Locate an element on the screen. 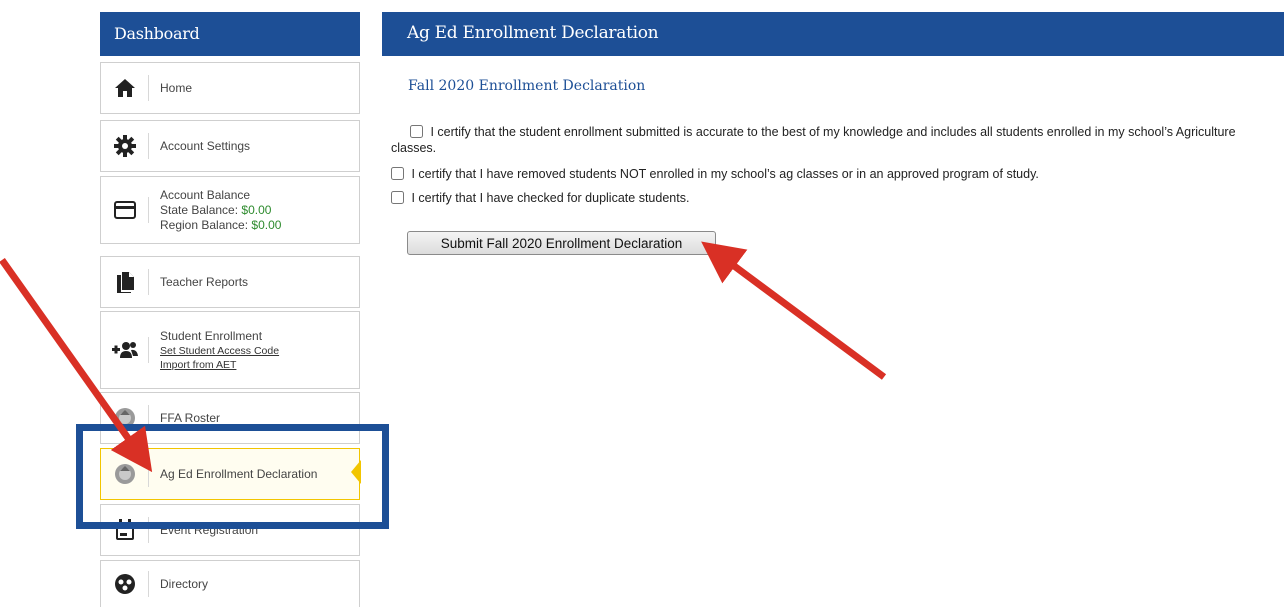  sidebar-item-label: Student Enrollment is located at coordinates (211, 335).